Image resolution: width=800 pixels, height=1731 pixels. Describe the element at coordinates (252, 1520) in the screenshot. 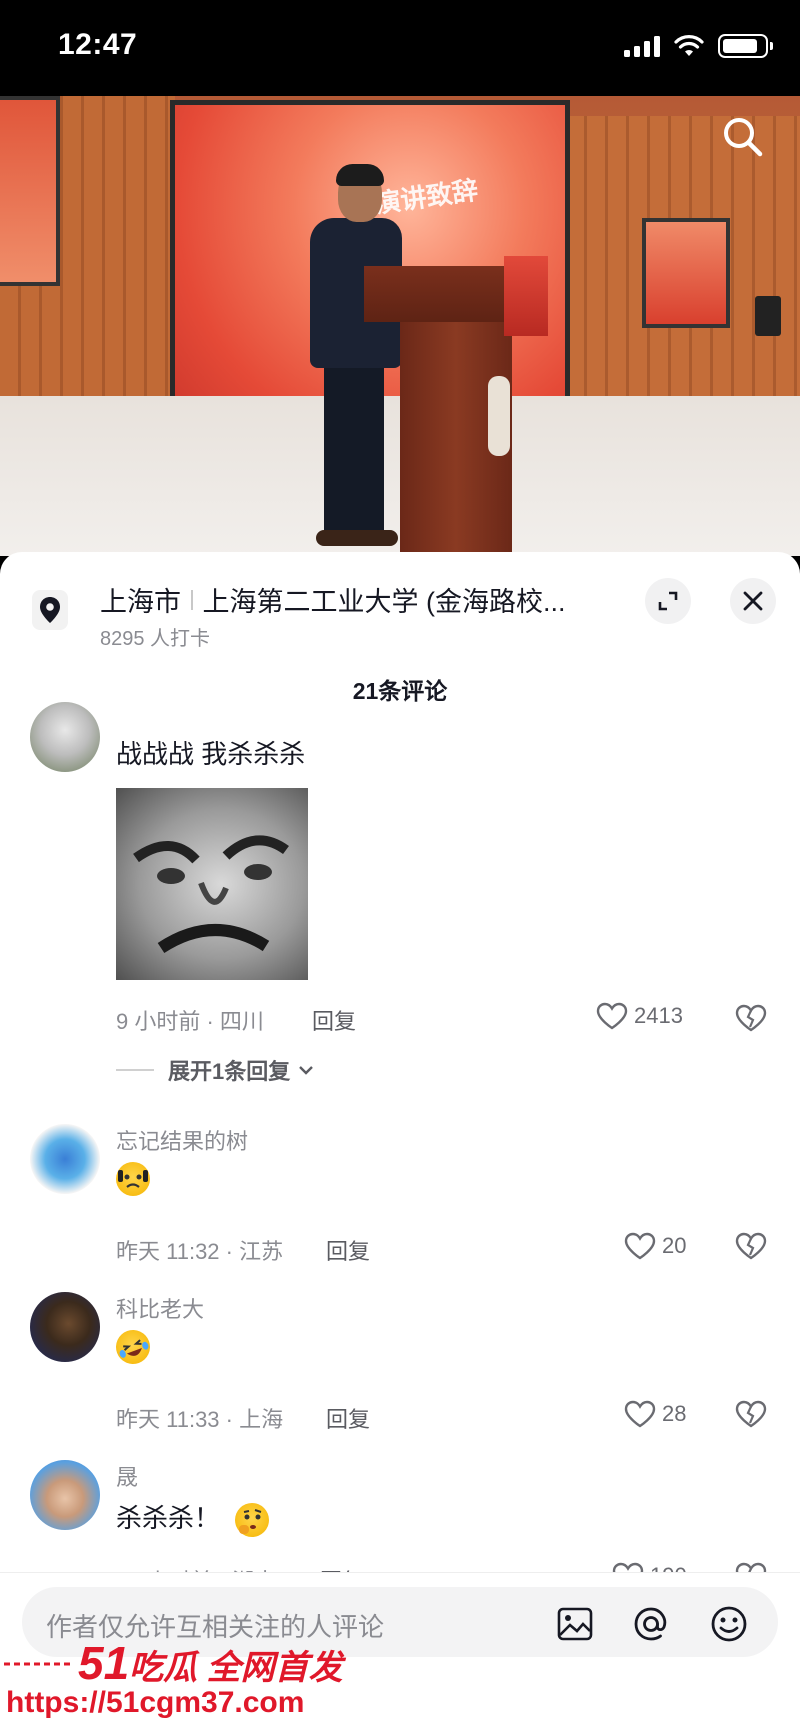

I see `thinking-emoji-icon` at that location.